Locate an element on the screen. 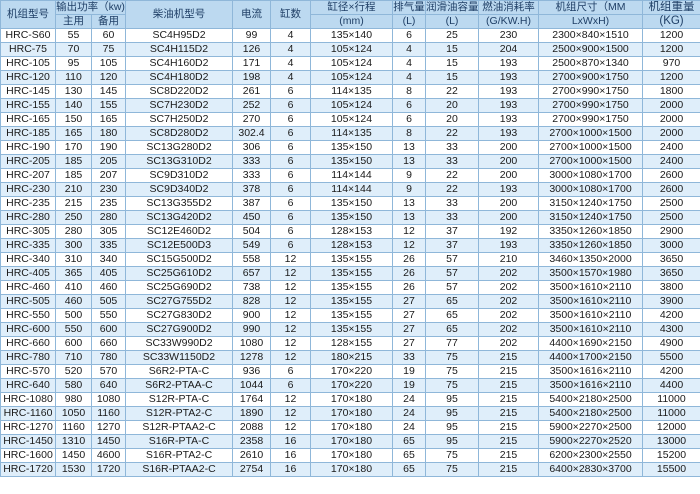 The image size is (700, 494). cell-weight: 2900 is located at coordinates (671, 231).